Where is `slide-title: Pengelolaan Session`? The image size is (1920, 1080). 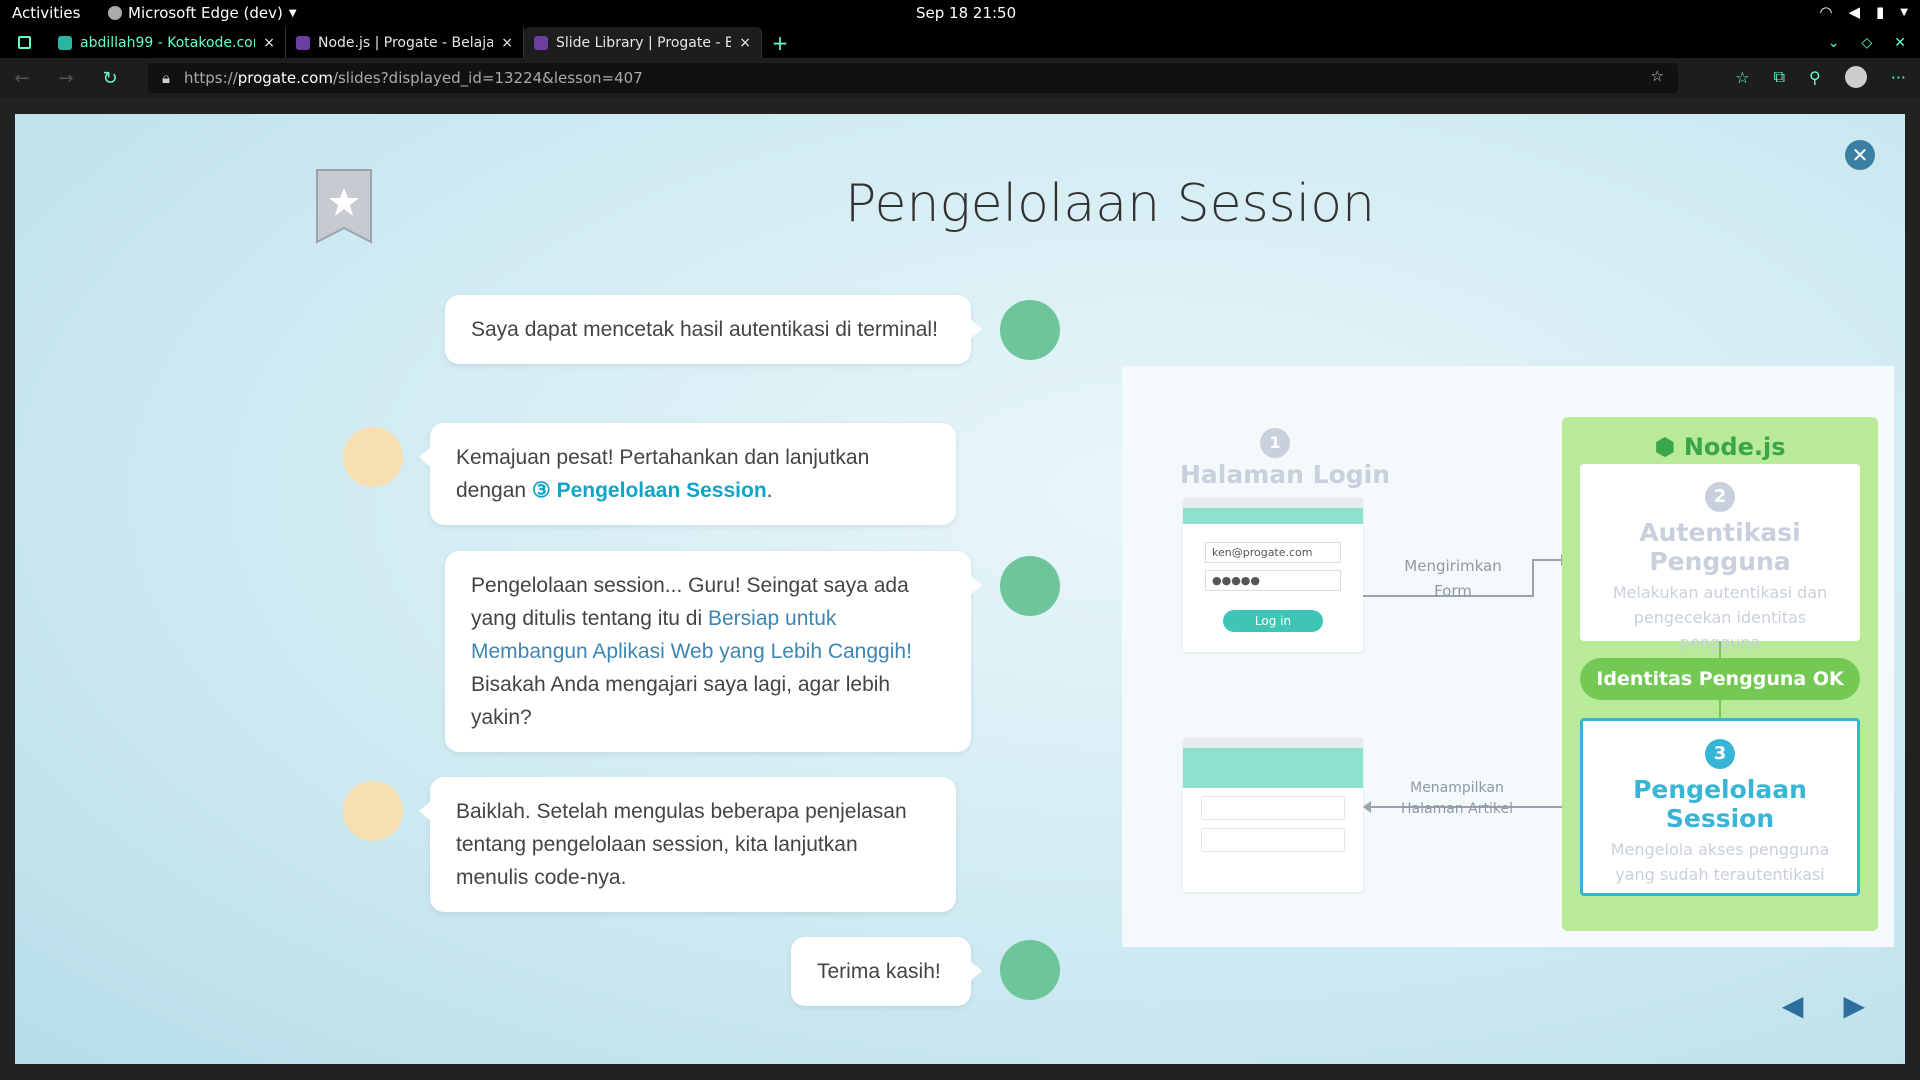 slide-title: Pengelolaan Session is located at coordinates (1110, 204).